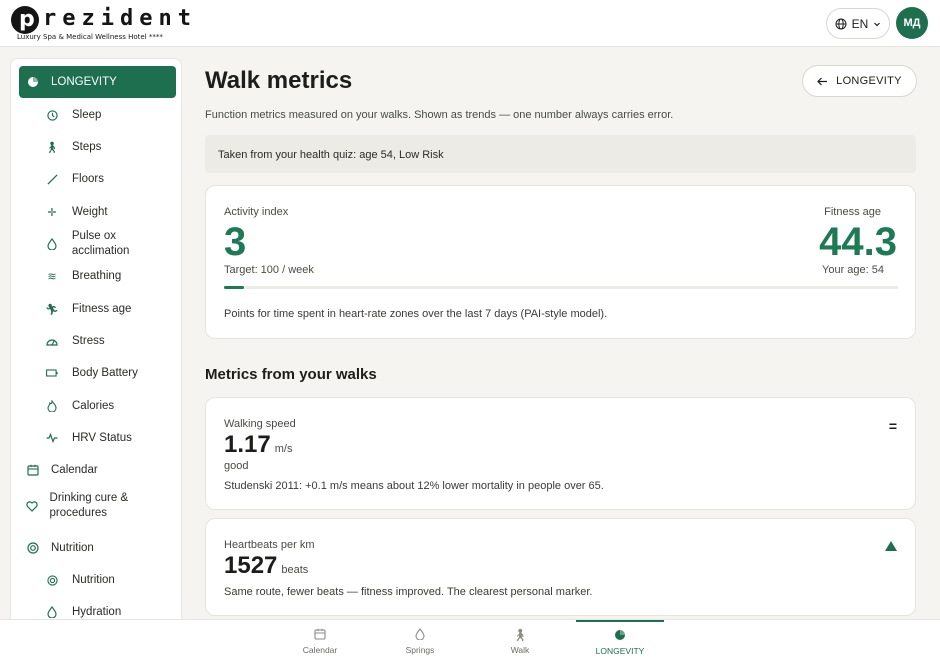 This screenshot has width=940, height=661. I want to click on sidebar-item-calendar: Calendar, so click(97, 470).